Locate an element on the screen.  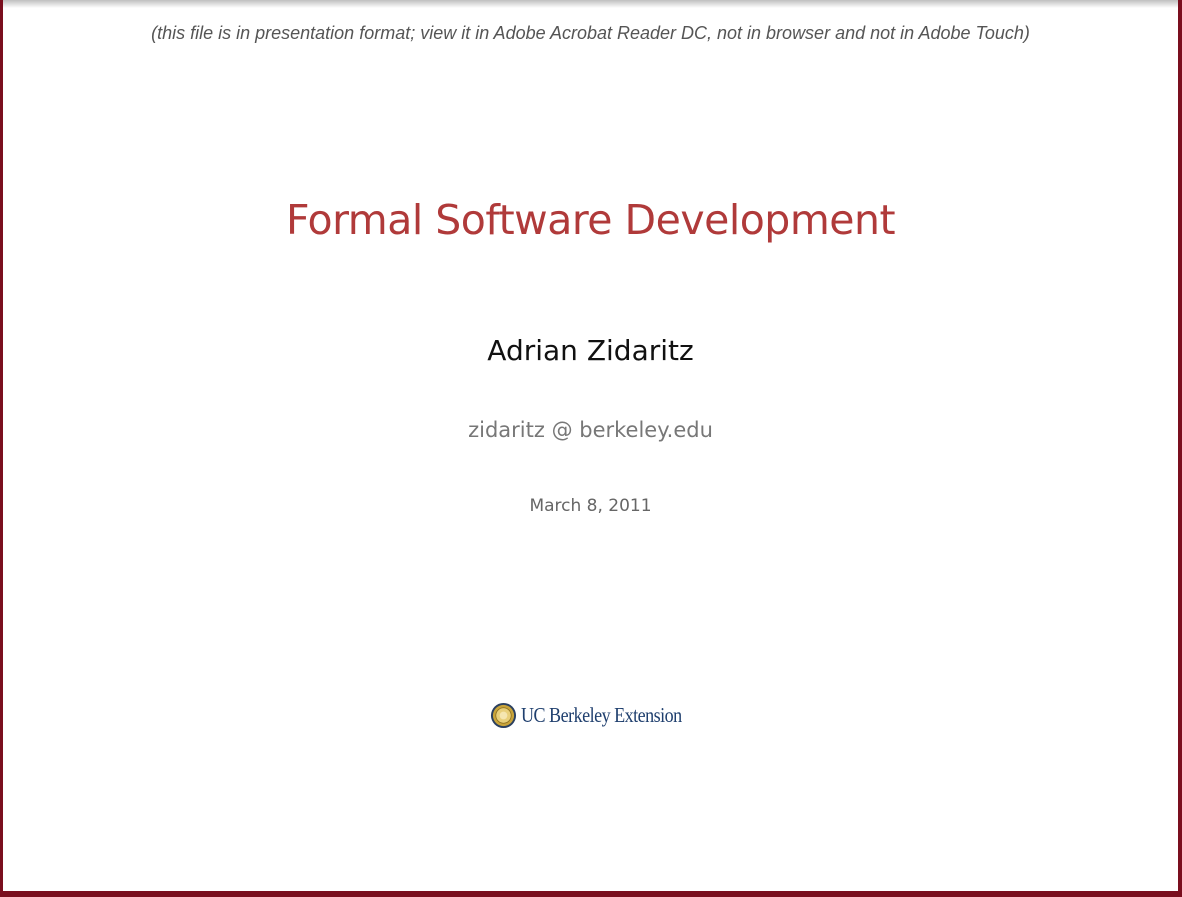
author-name: Adrian Zidaritz is located at coordinates (590, 350).